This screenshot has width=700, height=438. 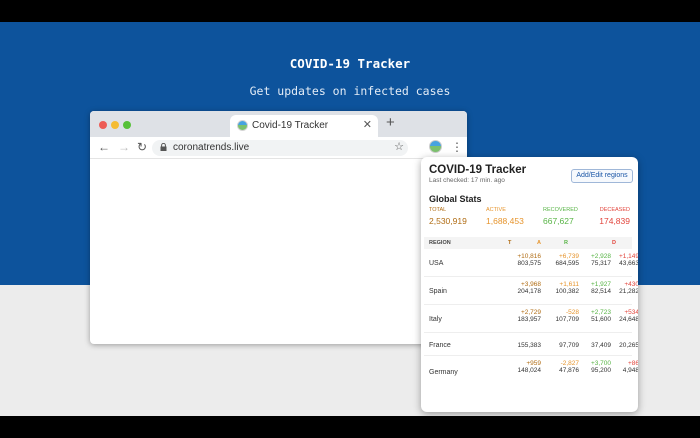 I want to click on cell-active: -528 107,709, so click(x=568, y=316).